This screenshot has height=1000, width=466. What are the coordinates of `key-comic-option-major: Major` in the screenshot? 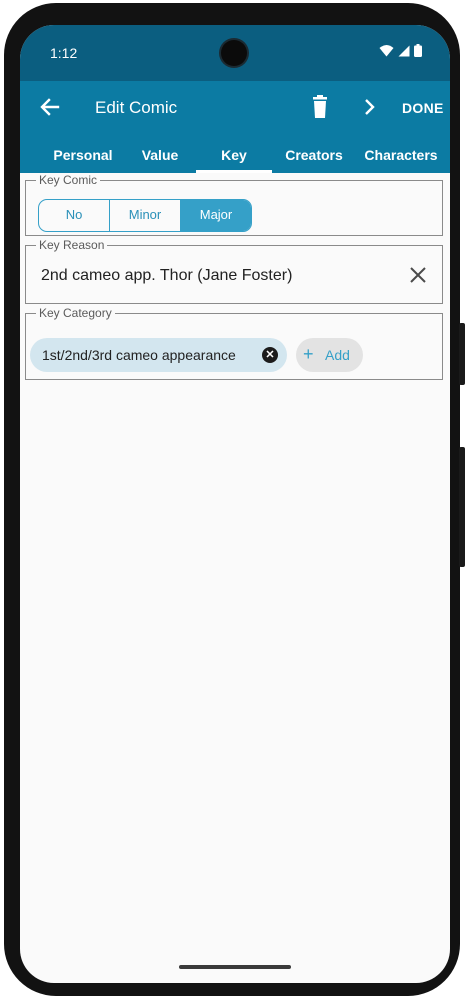 It's located at (216, 215).